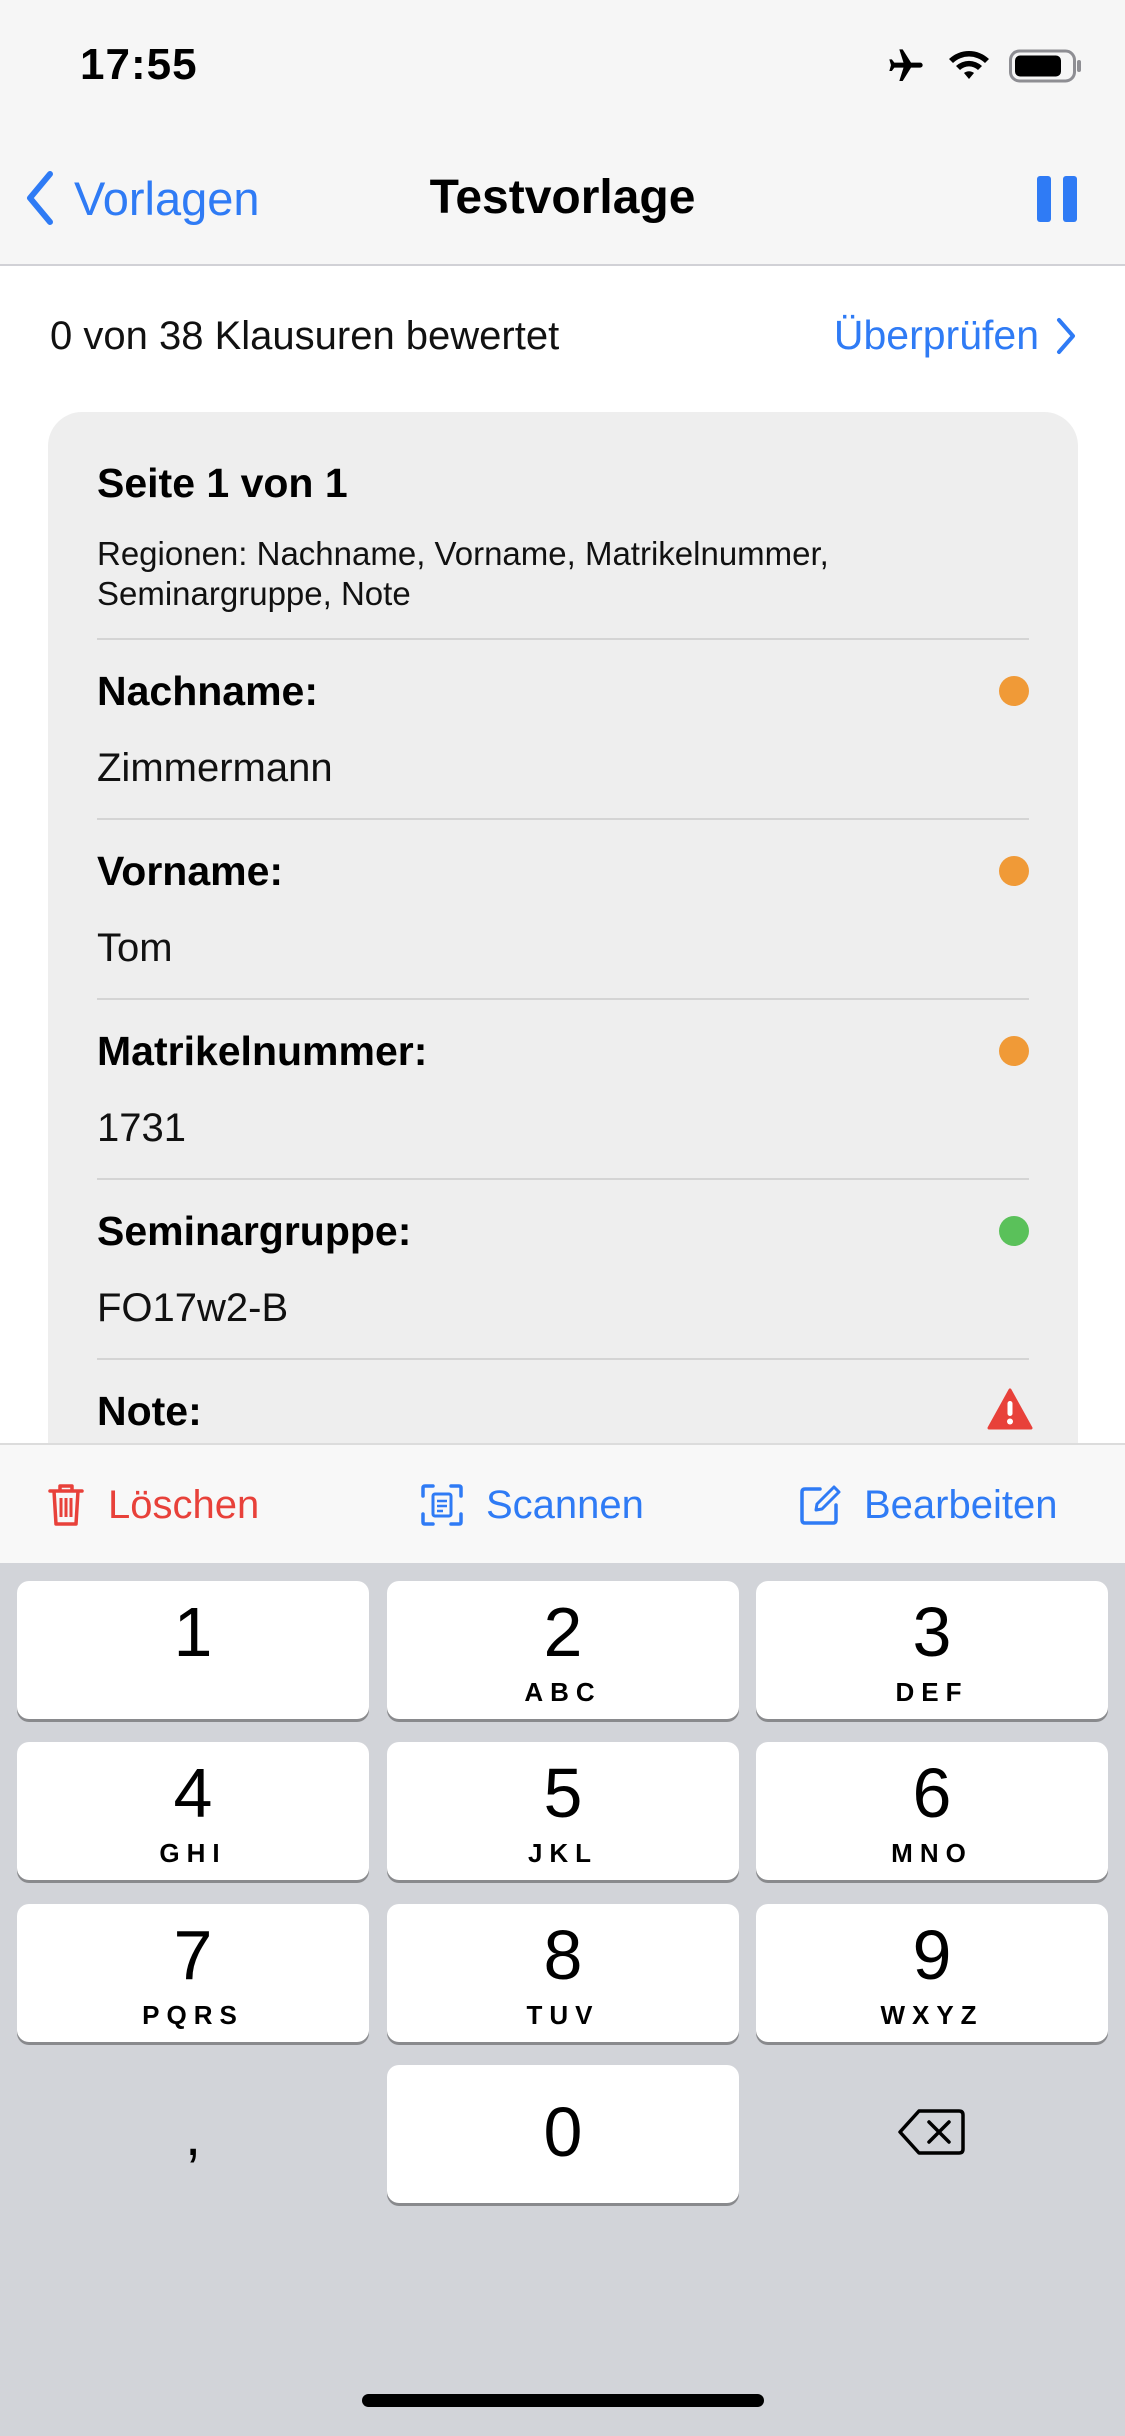 This screenshot has height=2436, width=1125. What do you see at coordinates (262, 1051) in the screenshot?
I see `field-label: Matrikelnummer:` at bounding box center [262, 1051].